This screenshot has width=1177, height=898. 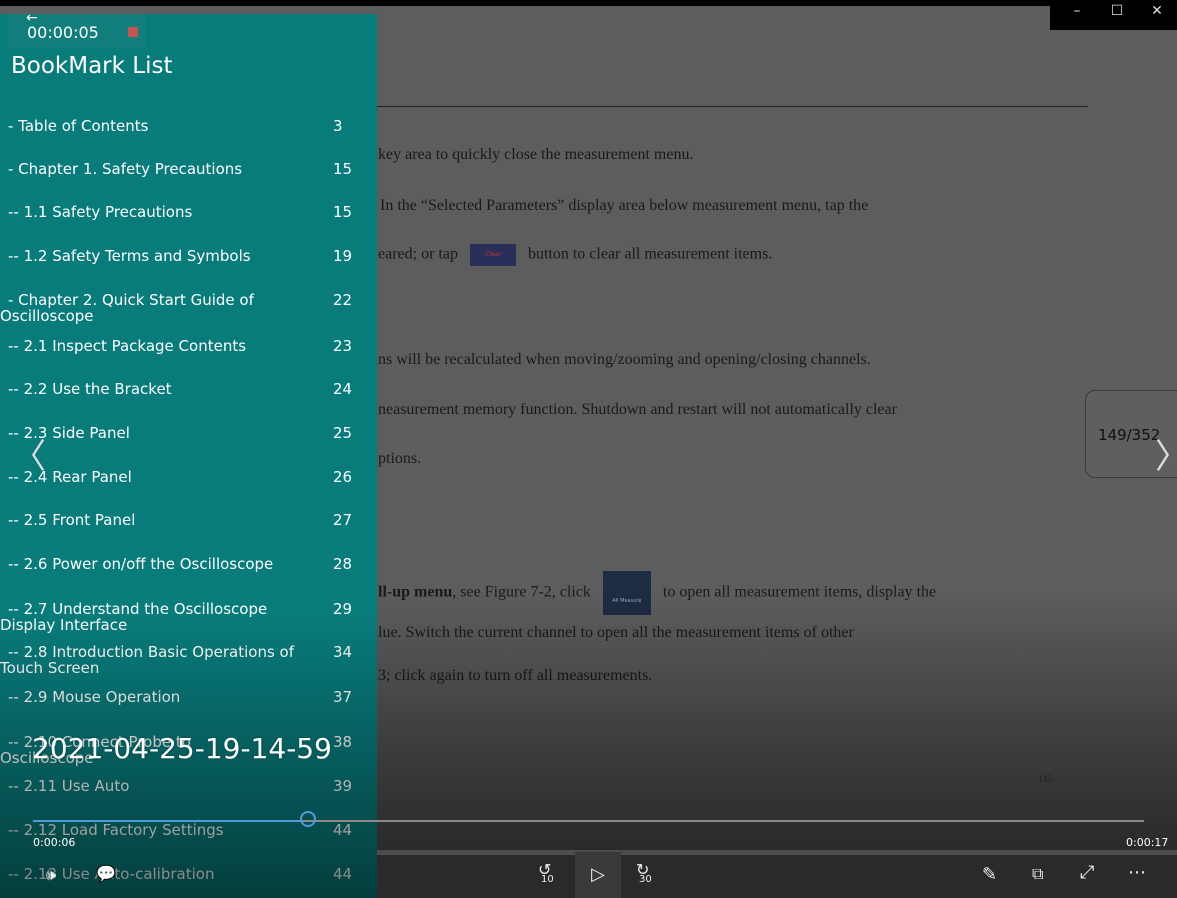 What do you see at coordinates (69, 786) in the screenshot?
I see `bookmark-item-label-line: -- 2.11 Use Auto` at bounding box center [69, 786].